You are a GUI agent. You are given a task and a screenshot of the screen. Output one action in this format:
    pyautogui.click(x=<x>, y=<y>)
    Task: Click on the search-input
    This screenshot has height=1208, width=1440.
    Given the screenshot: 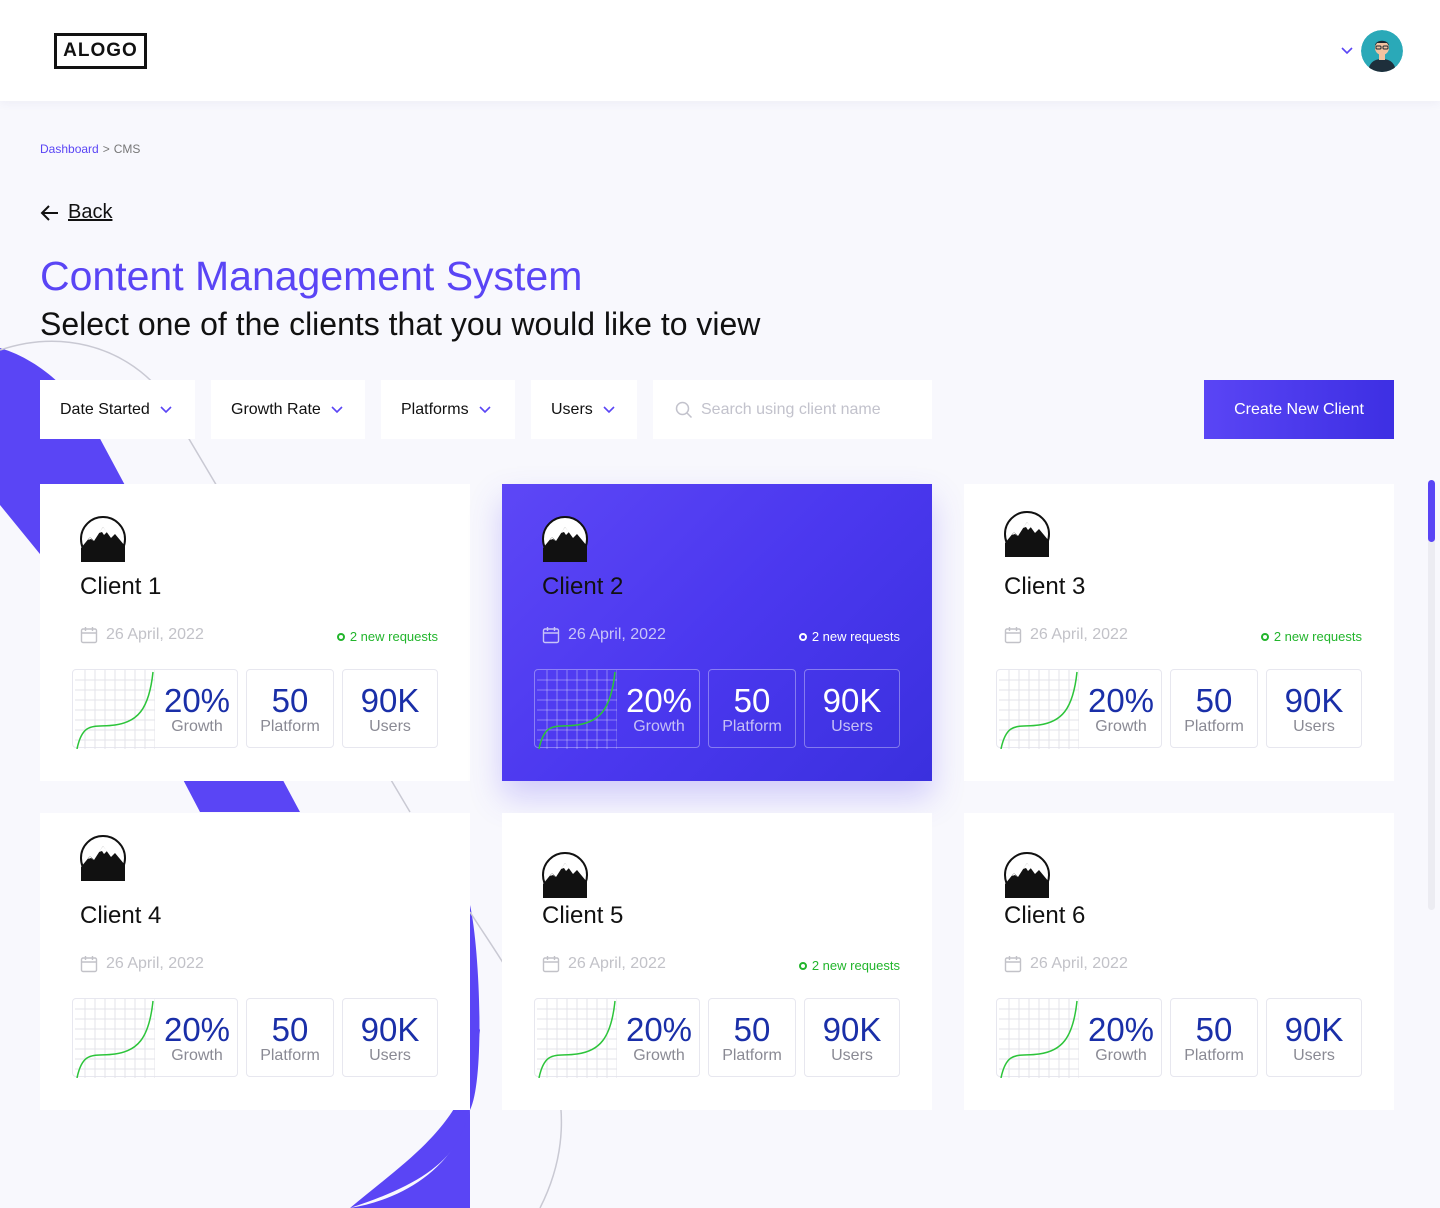 What is the action you would take?
    pyautogui.click(x=811, y=409)
    